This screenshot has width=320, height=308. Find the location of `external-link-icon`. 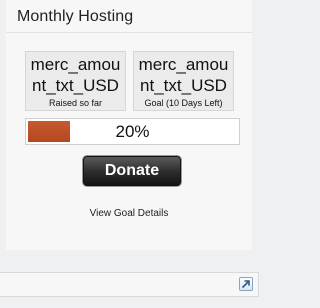

external-link-icon is located at coordinates (246, 284).